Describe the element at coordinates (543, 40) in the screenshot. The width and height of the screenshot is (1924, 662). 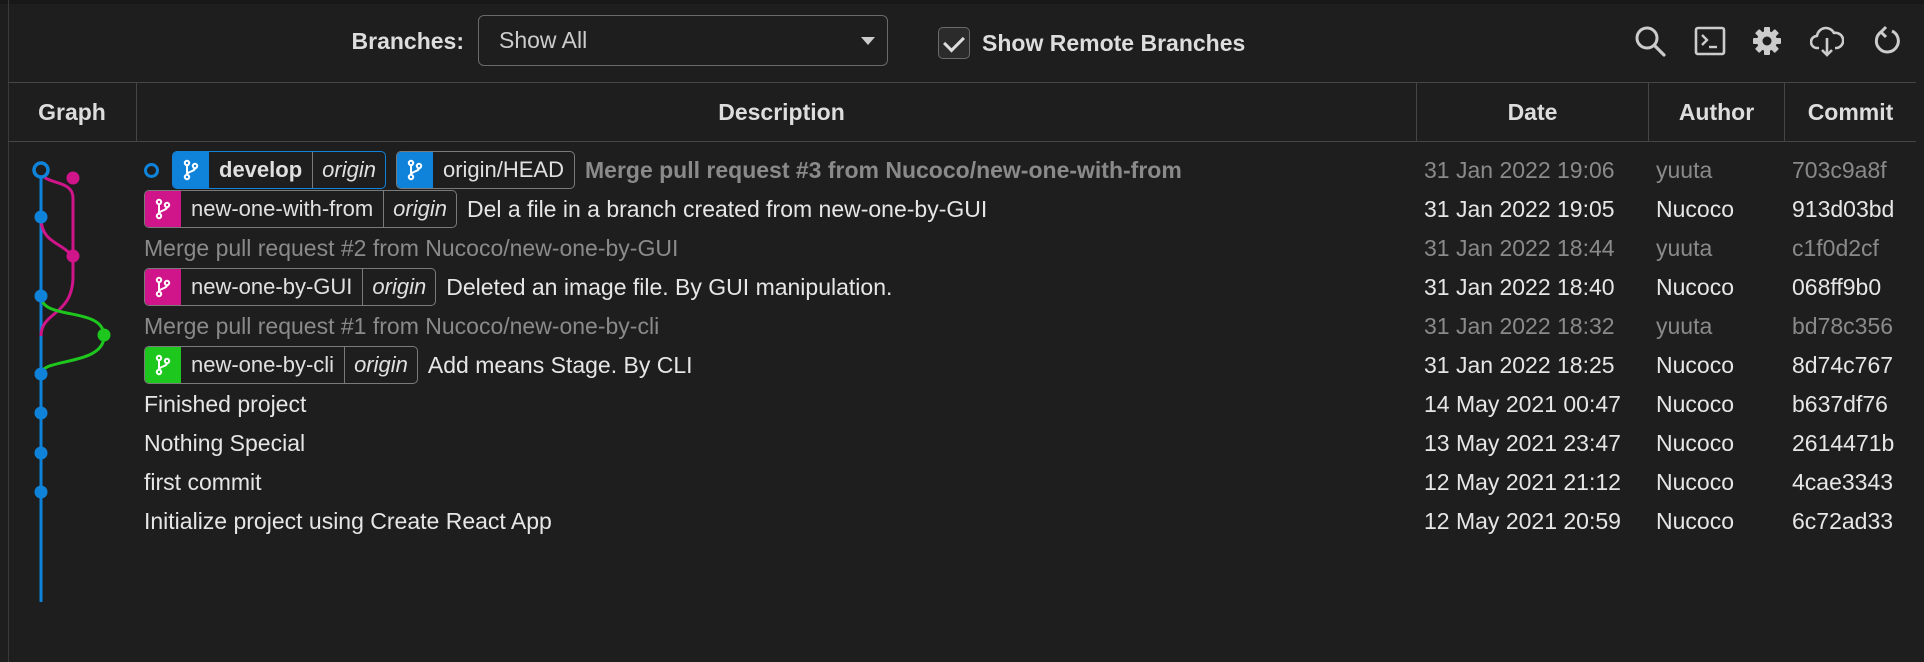
I see `branches-dropdown-value: Show All` at that location.